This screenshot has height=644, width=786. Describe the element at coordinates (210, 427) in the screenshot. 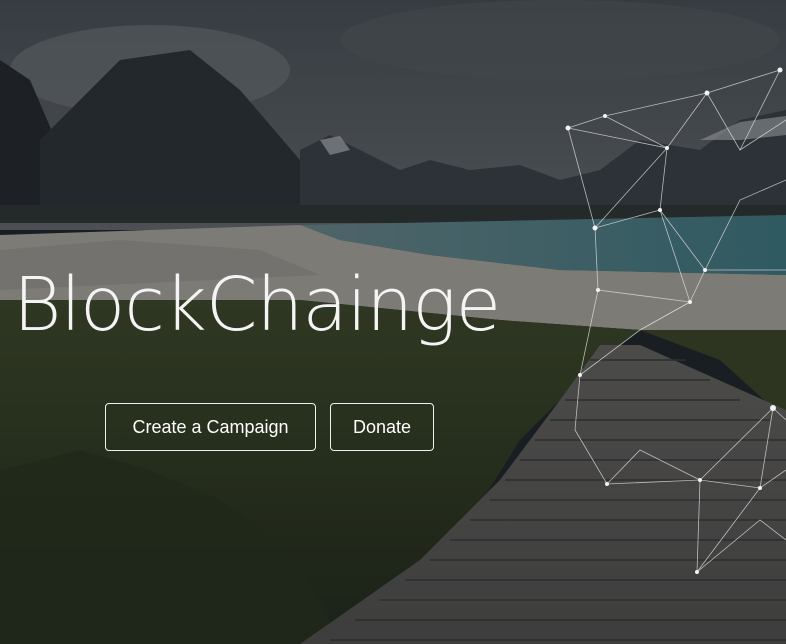

I see `create-campaign-button: Create a Campaign` at that location.